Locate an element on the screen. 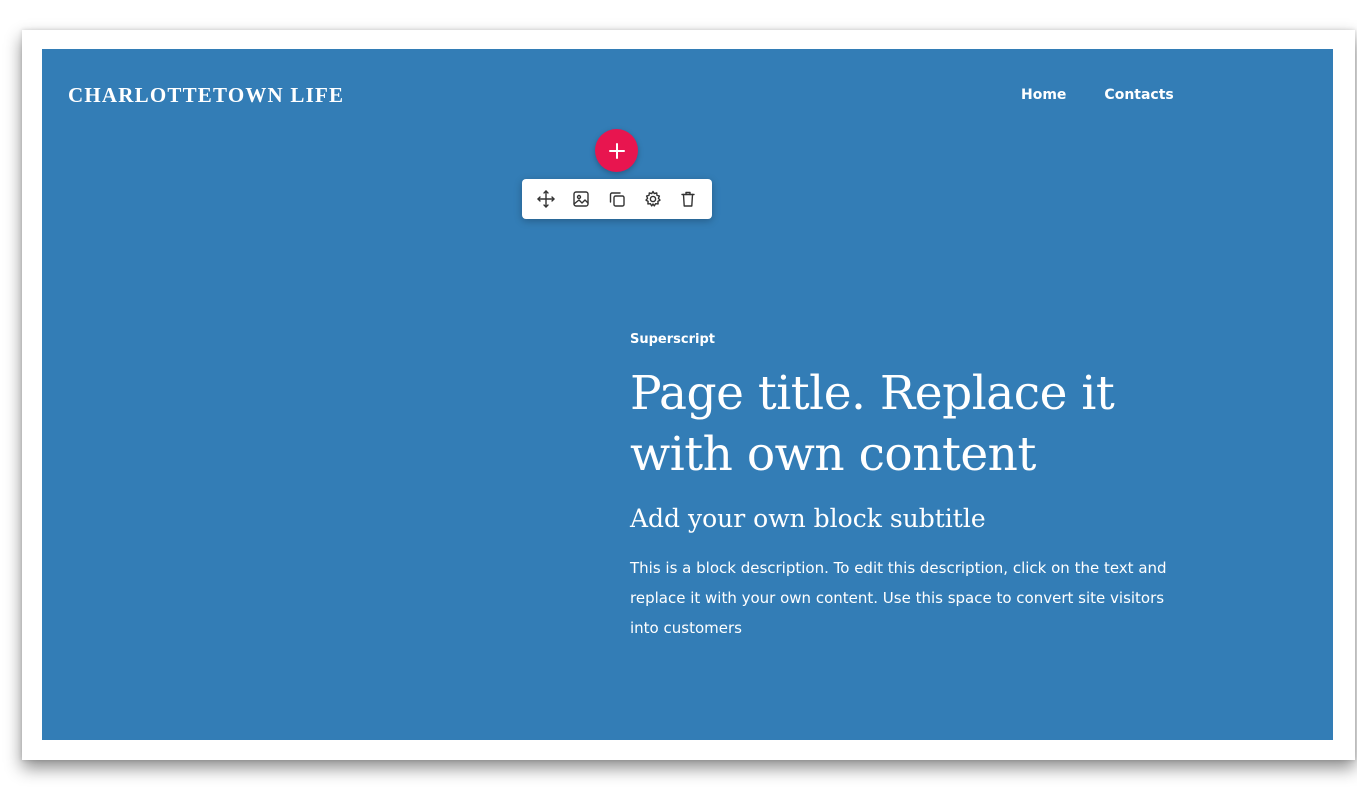 Image resolution: width=1357 pixels, height=787 pixels. block-subtitle: Add your own block subtitle is located at coordinates (900, 519).